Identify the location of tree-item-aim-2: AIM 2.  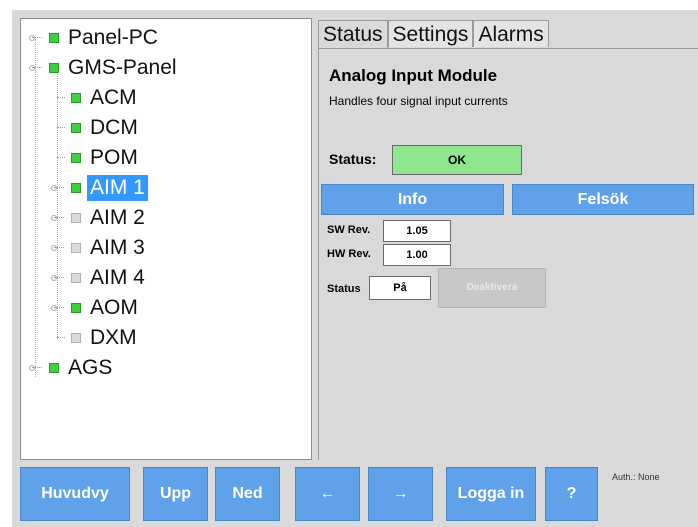
(99, 218).